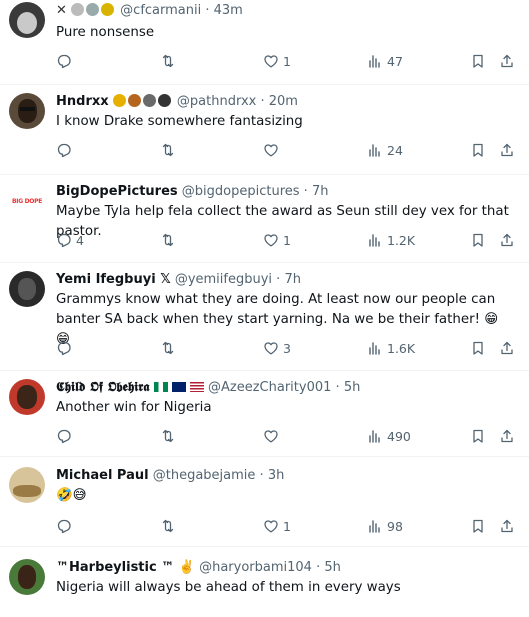 Image resolution: width=529 pixels, height=617 pixels. What do you see at coordinates (113, 279) in the screenshot?
I see `display-name: Yemi Ifegbuyi 𝕏` at bounding box center [113, 279].